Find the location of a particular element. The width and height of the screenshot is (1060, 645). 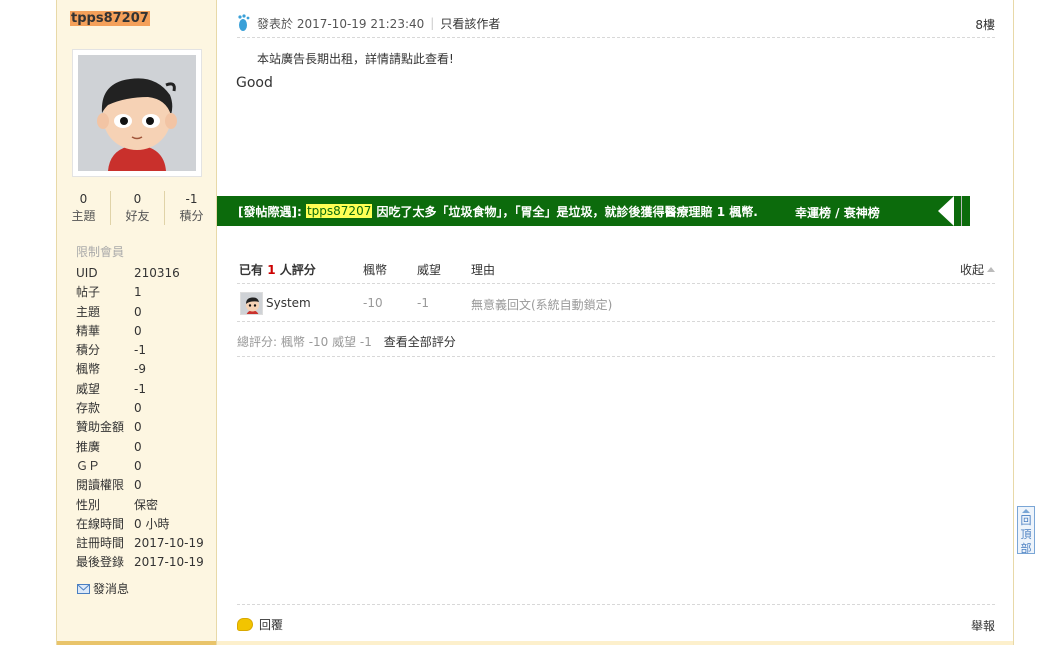

user-info-row: 贊助金額 0 is located at coordinates (140, 427).